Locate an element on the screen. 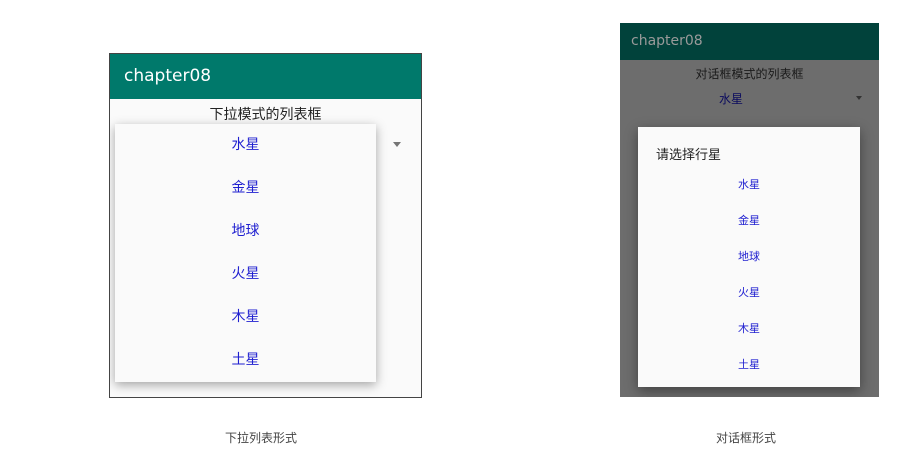  dialog-title: 请选择行星 is located at coordinates (689, 155).